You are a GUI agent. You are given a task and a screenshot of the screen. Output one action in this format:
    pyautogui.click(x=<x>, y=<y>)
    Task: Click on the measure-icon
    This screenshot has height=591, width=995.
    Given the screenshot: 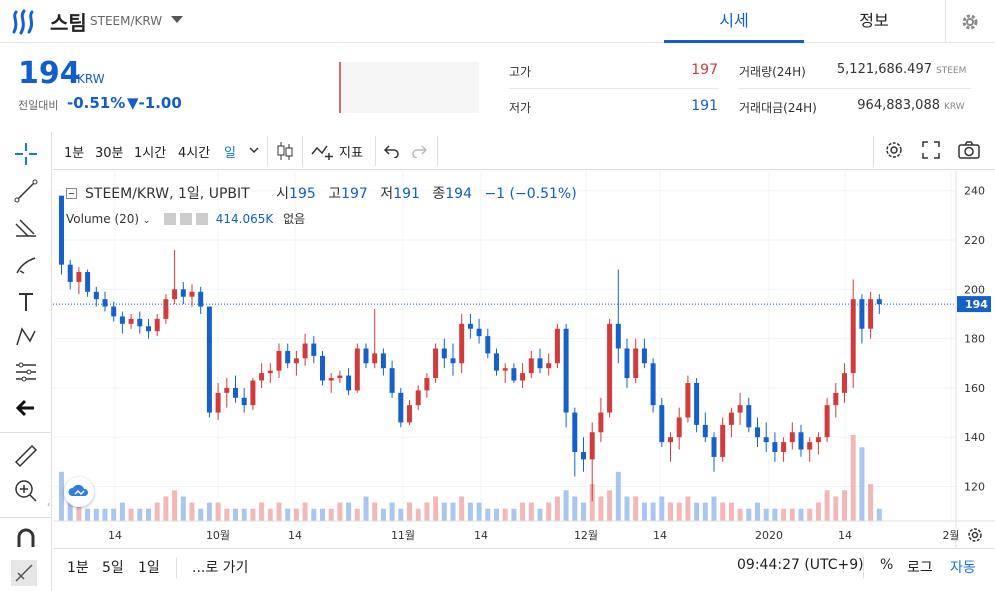 What is the action you would take?
    pyautogui.click(x=26, y=372)
    